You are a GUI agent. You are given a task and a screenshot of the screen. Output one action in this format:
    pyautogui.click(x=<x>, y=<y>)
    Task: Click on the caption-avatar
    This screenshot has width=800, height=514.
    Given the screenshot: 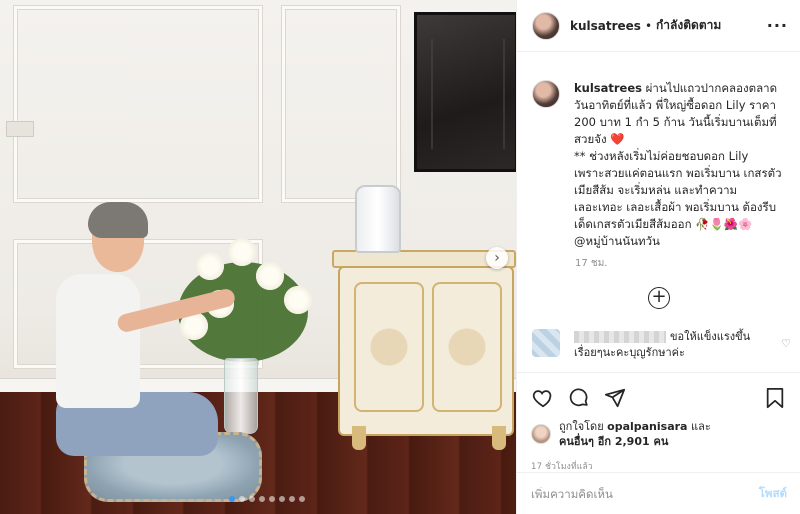 What is the action you would take?
    pyautogui.click(x=546, y=94)
    